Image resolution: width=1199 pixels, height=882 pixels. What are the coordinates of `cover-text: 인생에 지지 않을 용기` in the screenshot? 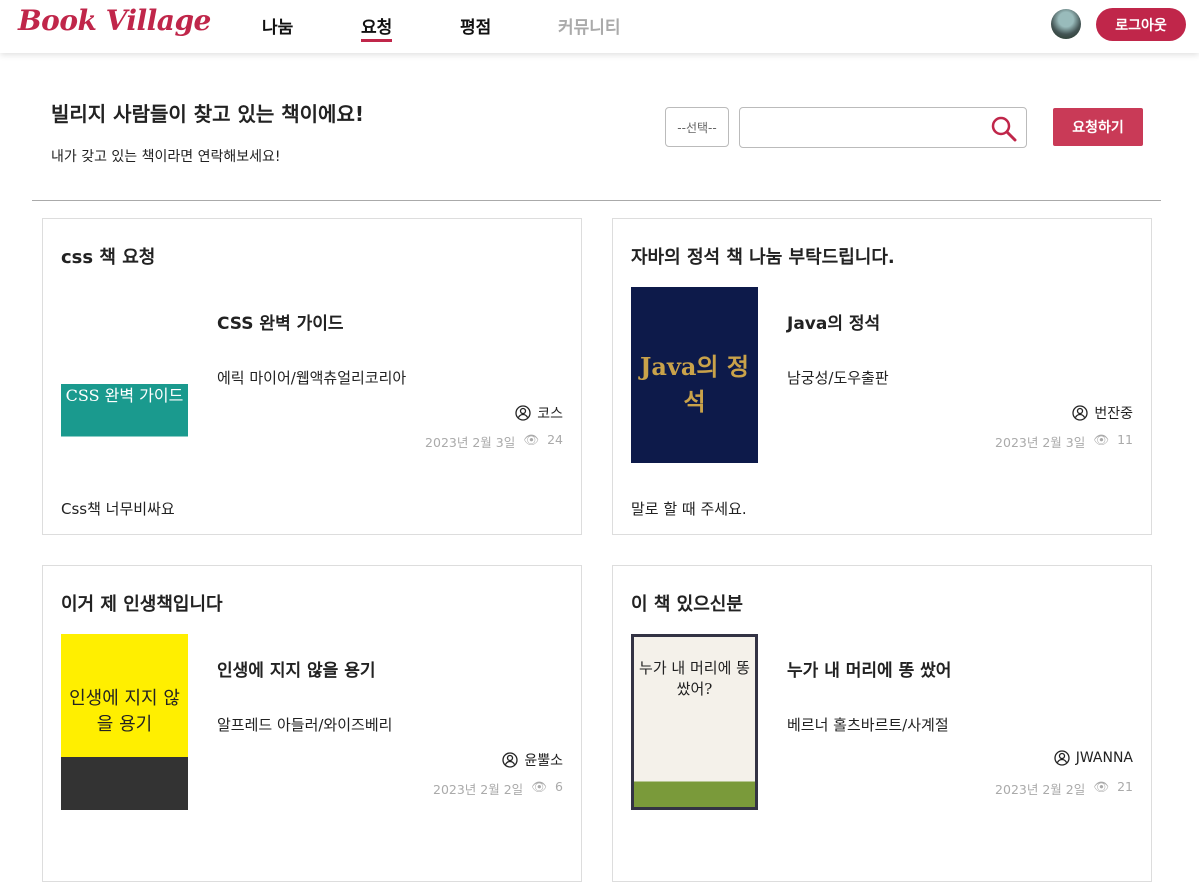 It's located at (124, 722).